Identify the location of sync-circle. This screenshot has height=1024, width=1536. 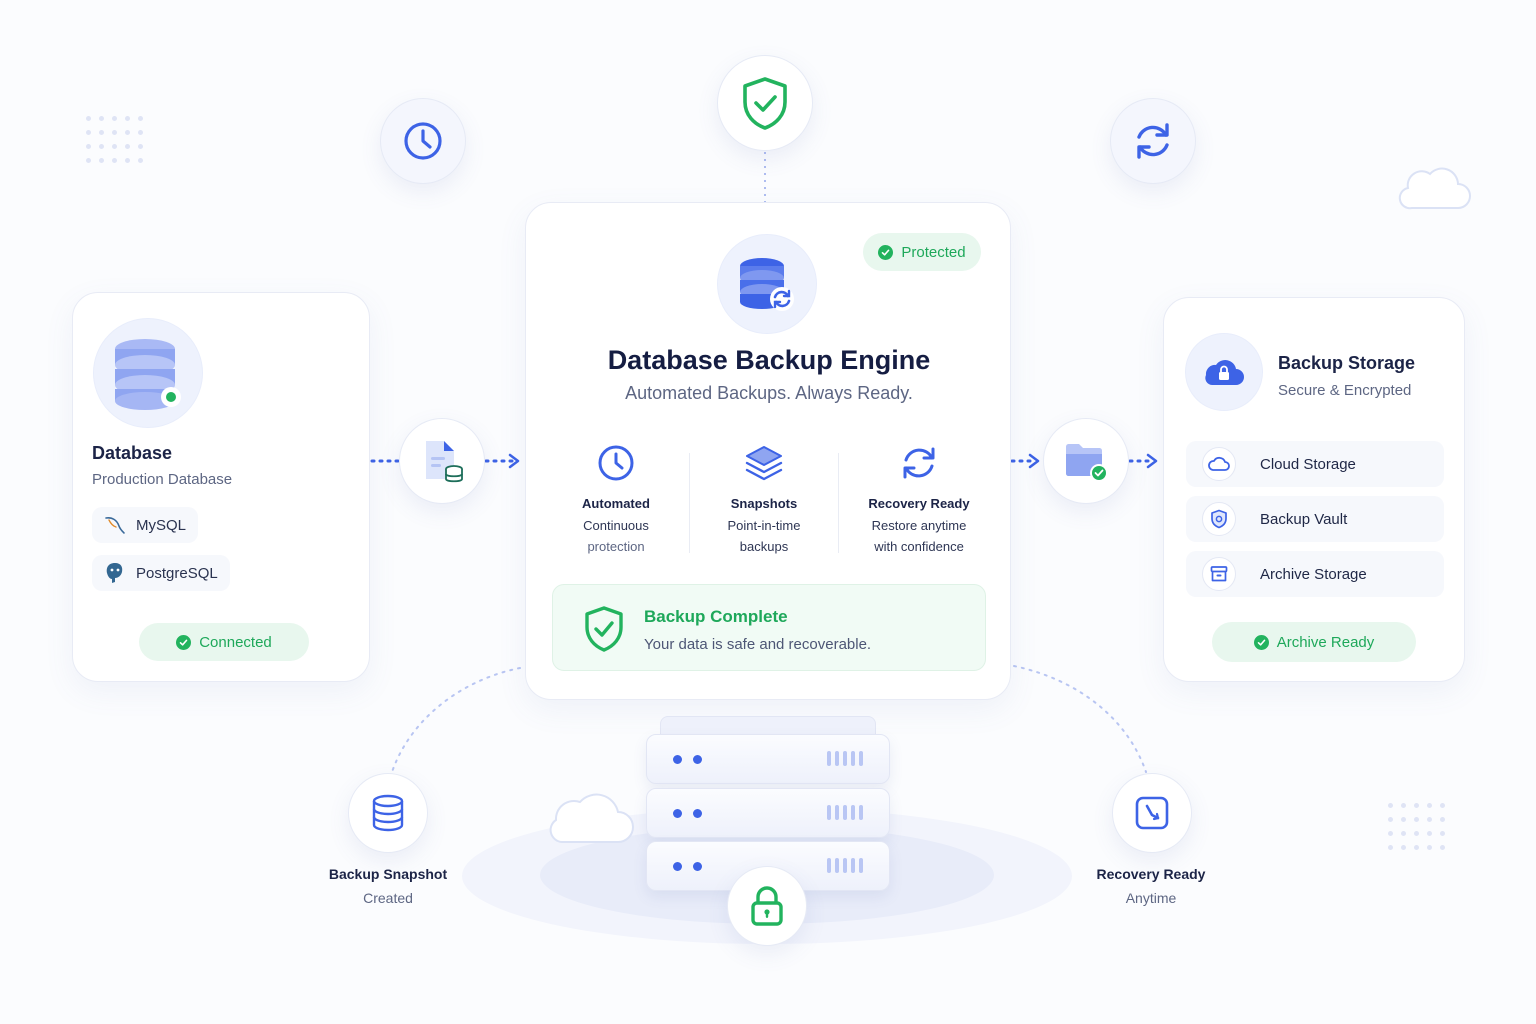
(1153, 141).